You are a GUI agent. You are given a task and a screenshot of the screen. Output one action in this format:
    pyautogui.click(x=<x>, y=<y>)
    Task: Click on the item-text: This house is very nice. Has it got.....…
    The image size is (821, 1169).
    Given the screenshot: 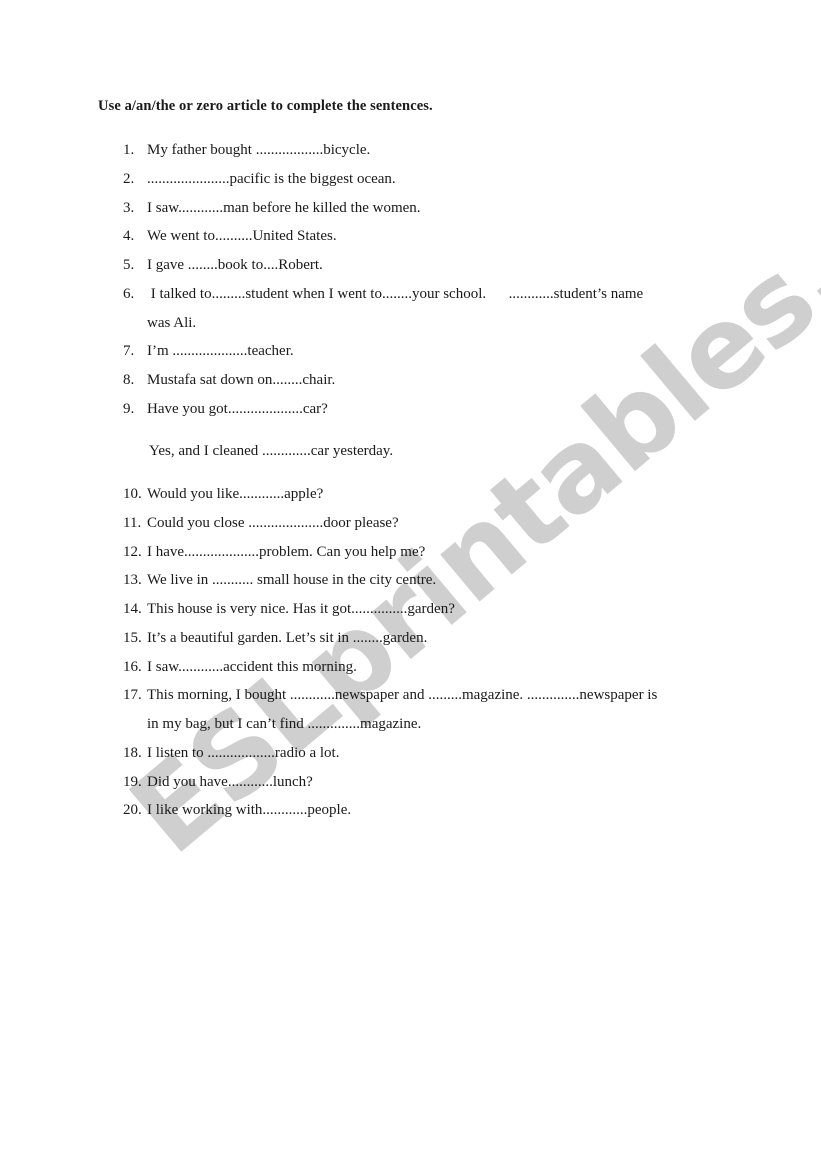 What is the action you would take?
    pyautogui.click(x=301, y=609)
    